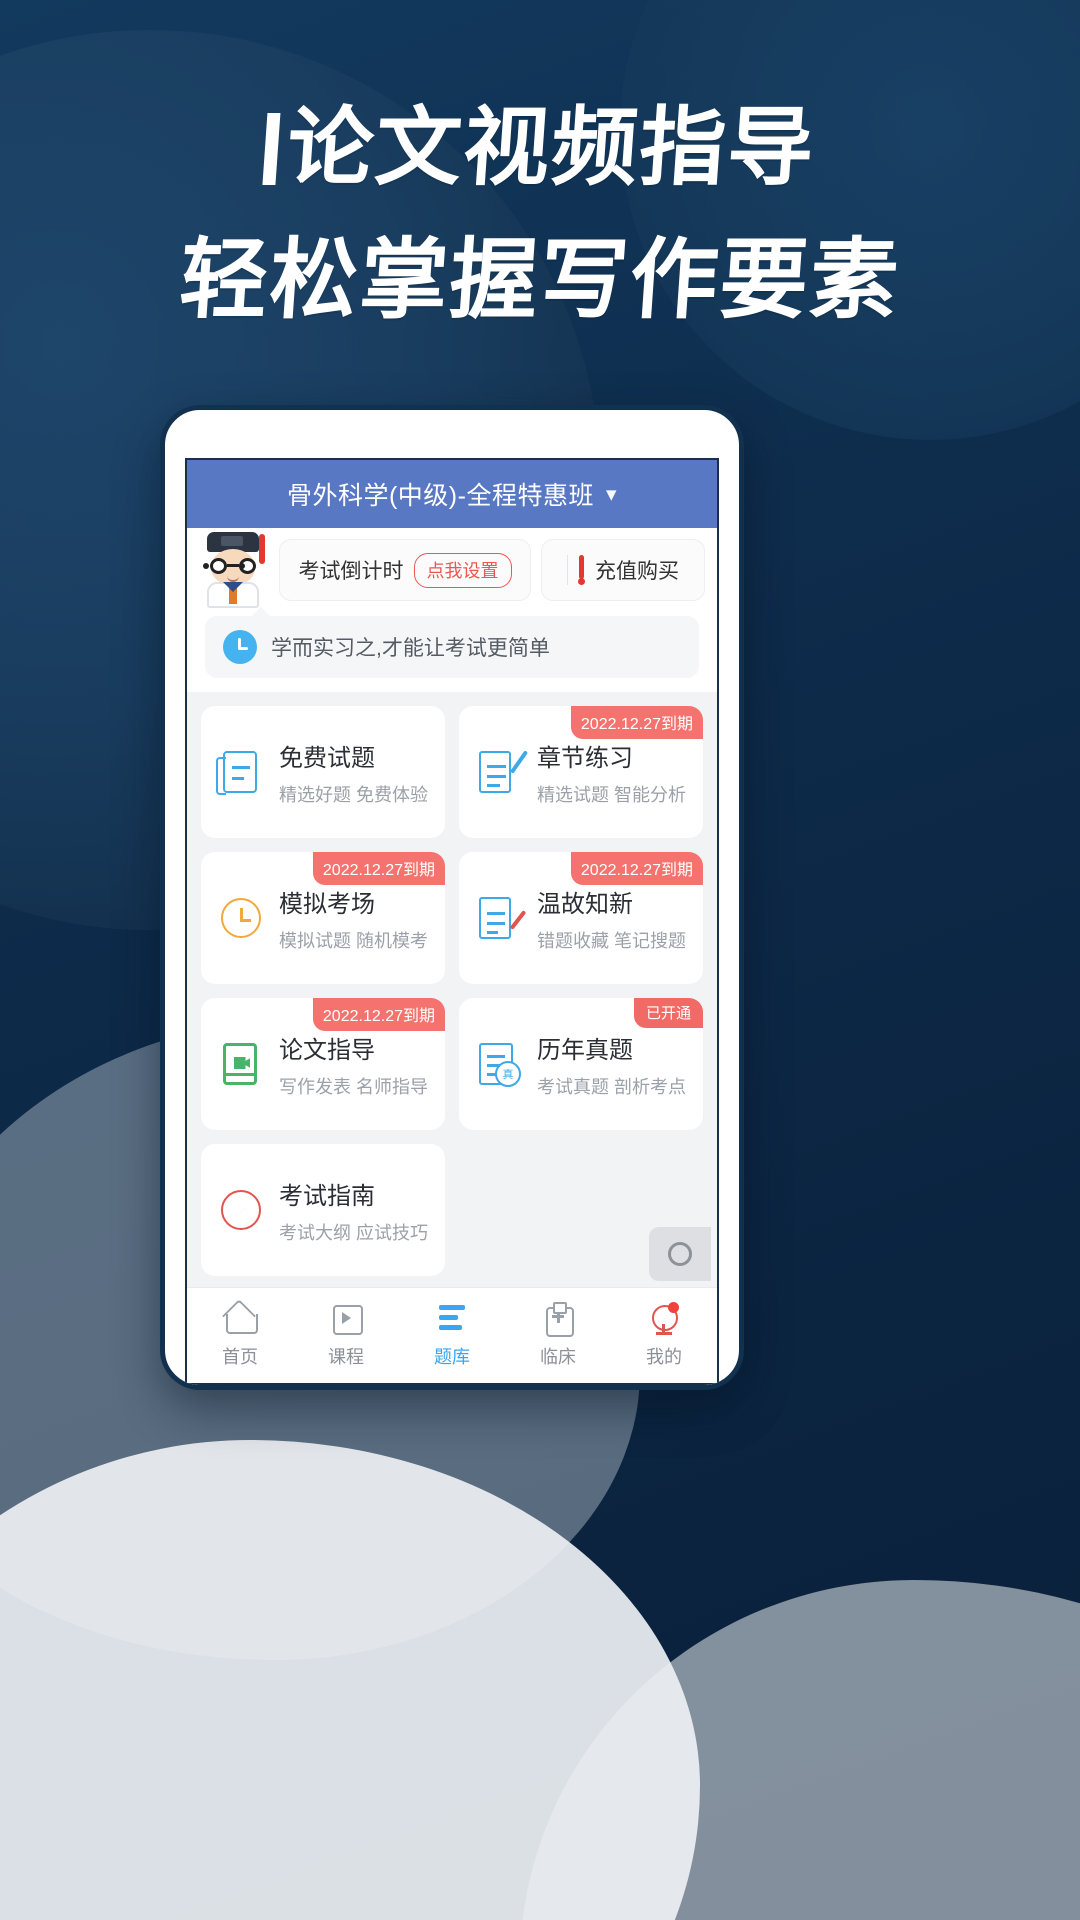 The width and height of the screenshot is (1080, 1920). I want to click on card-subtitle: 错题收藏 笔记搜题, so click(612, 940).